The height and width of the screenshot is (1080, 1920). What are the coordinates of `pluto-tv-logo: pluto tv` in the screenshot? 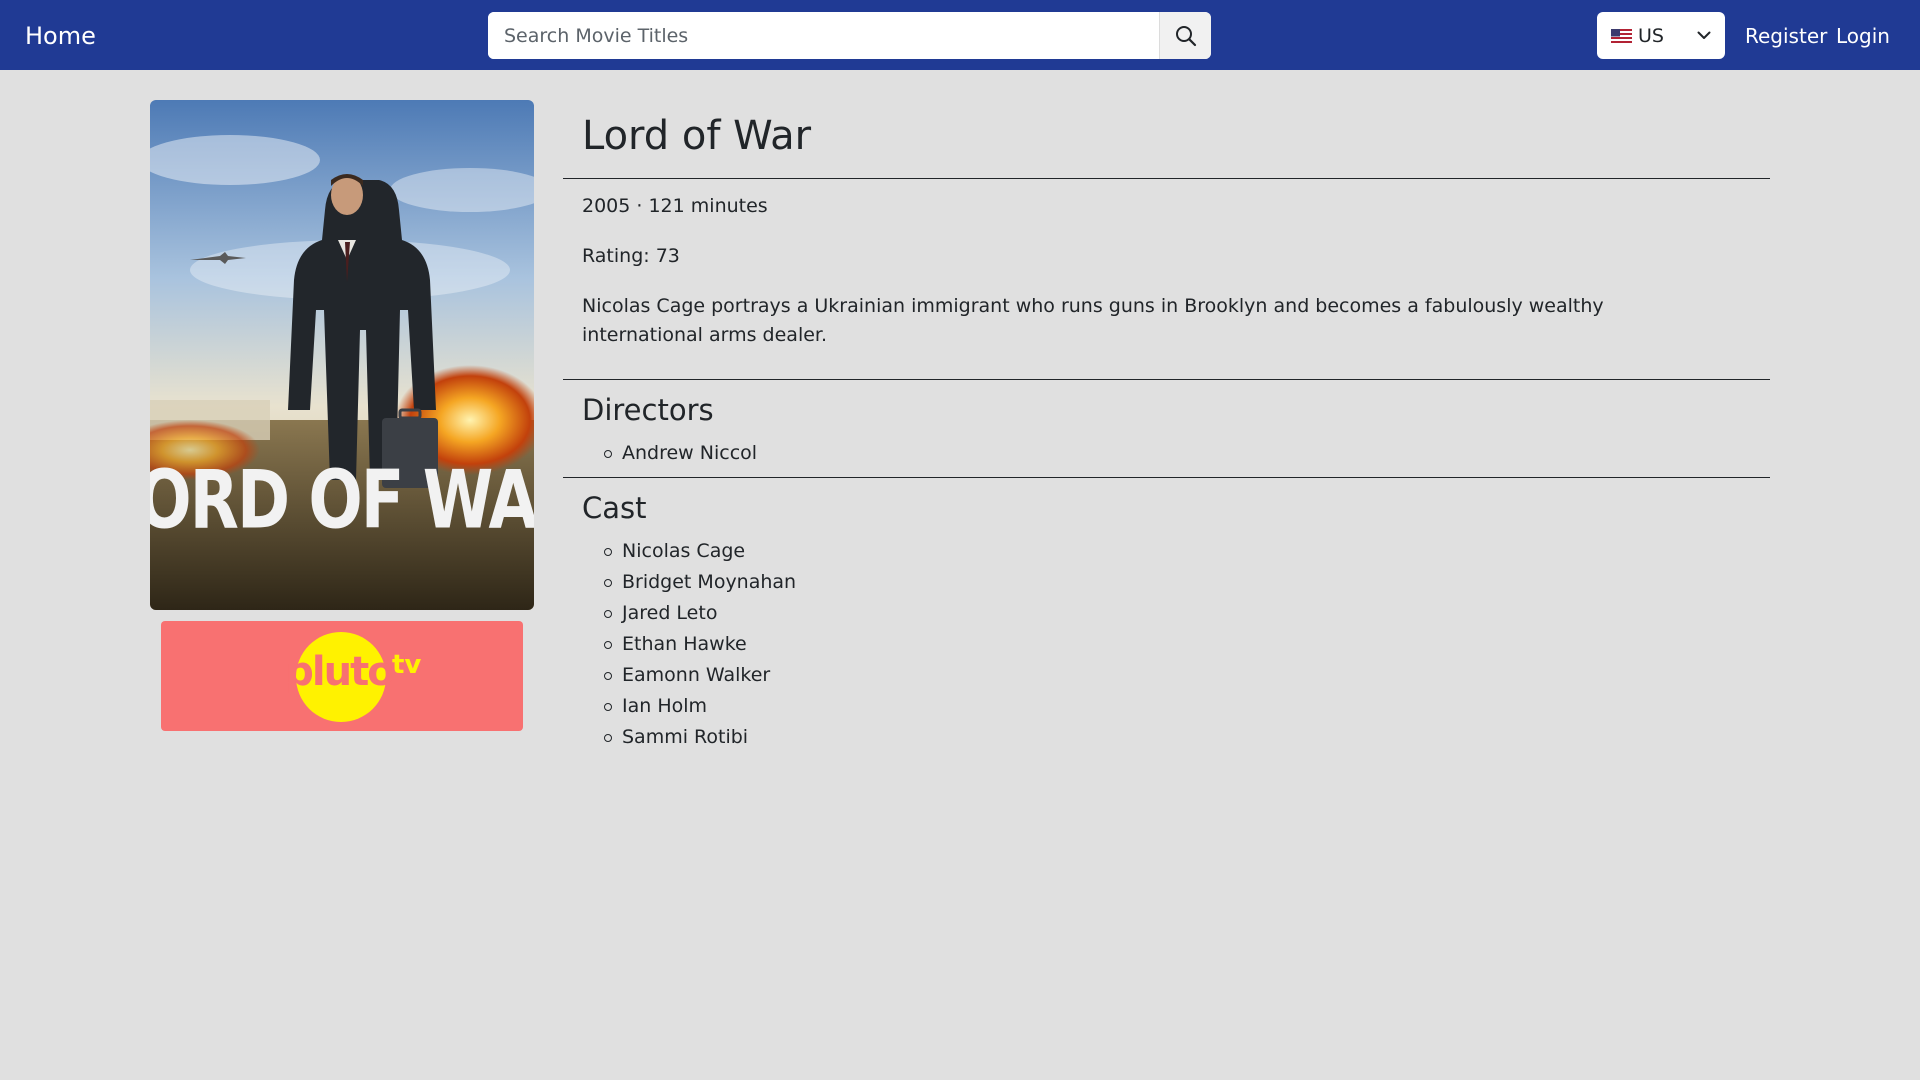 It's located at (353, 677).